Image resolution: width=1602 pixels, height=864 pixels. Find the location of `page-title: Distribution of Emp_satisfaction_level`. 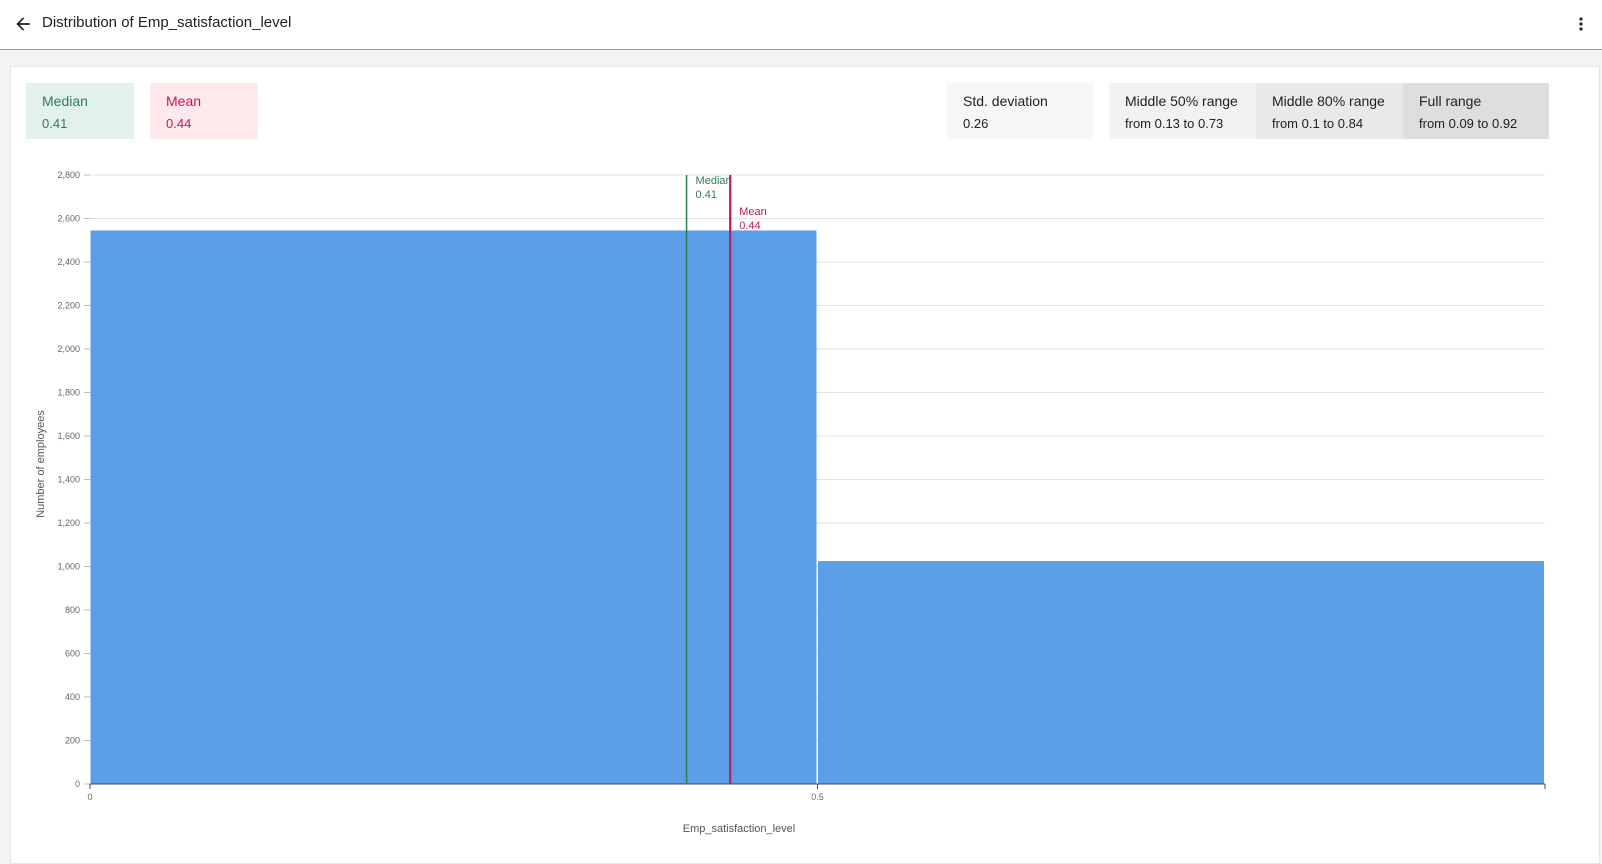

page-title: Distribution of Emp_satisfaction_level is located at coordinates (167, 22).